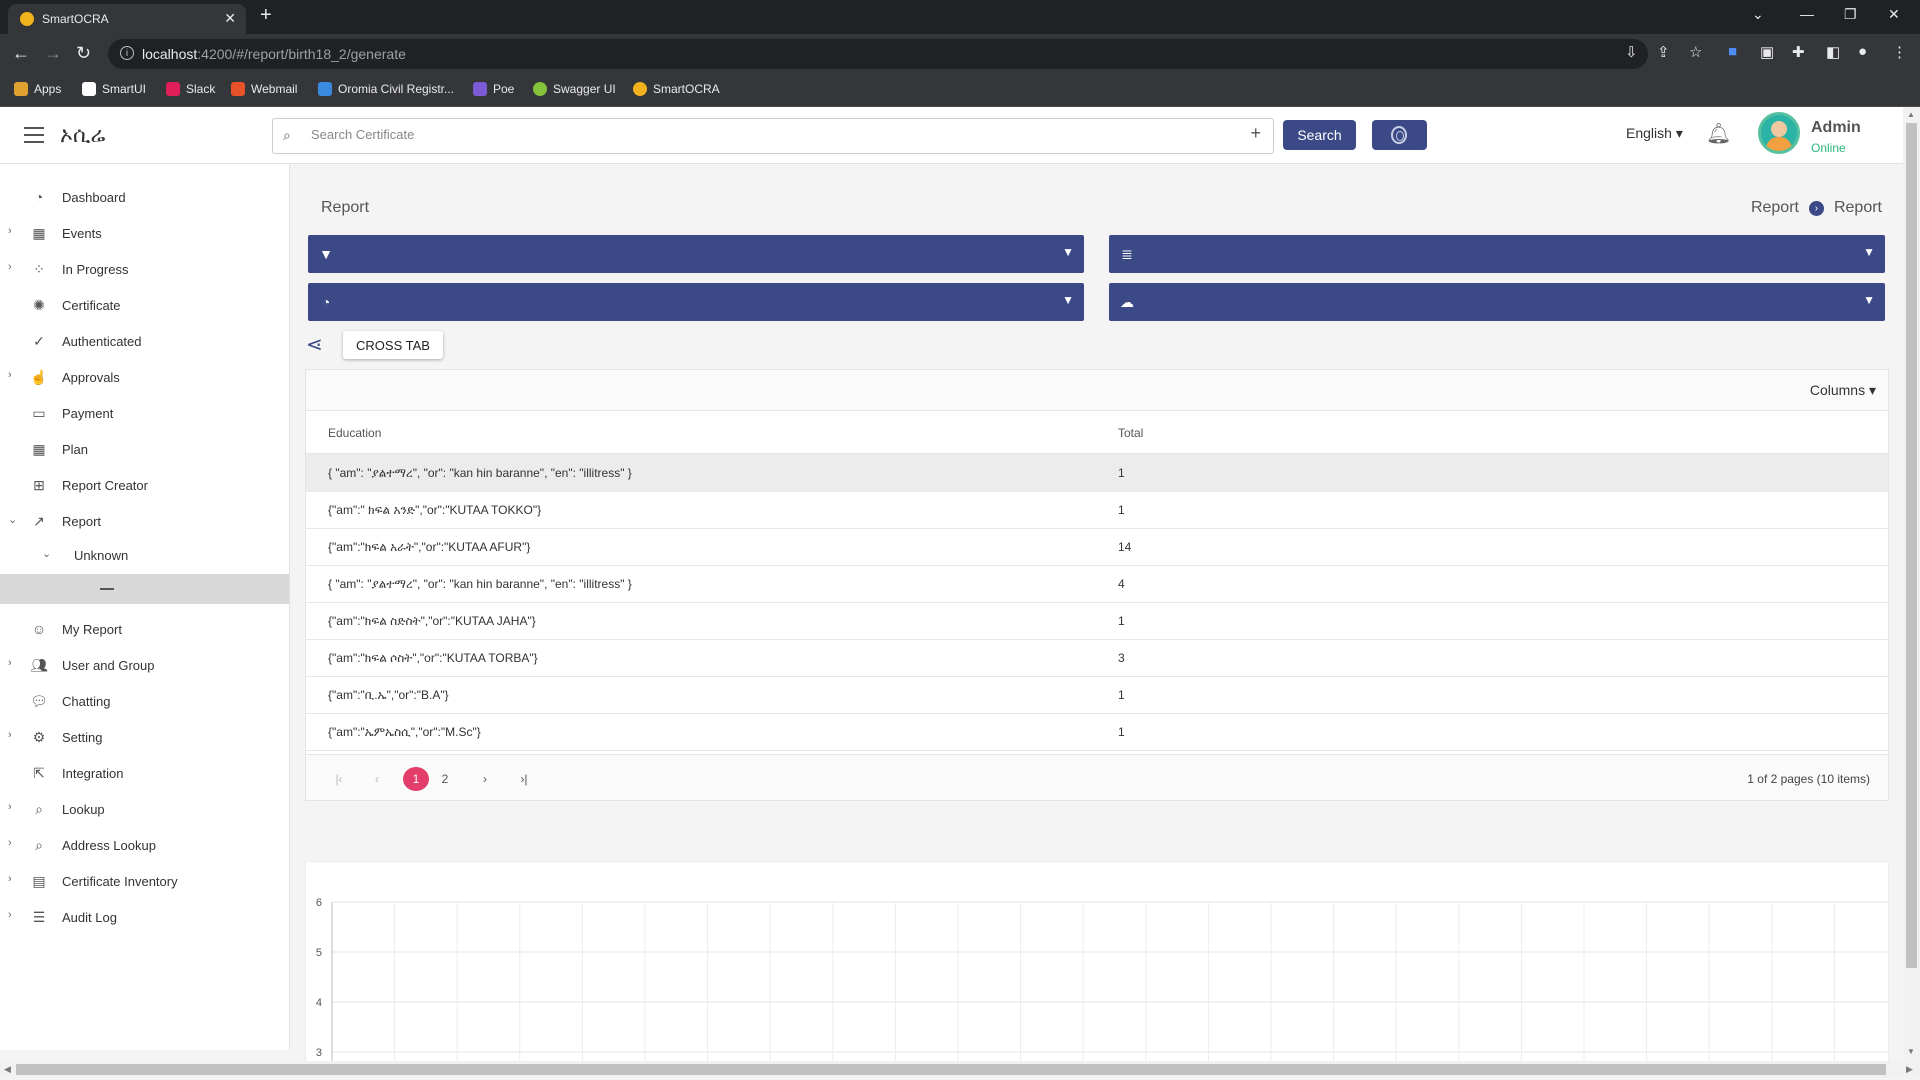  I want to click on sidebar-item-integration: ⇱ Integration, so click(144, 773).